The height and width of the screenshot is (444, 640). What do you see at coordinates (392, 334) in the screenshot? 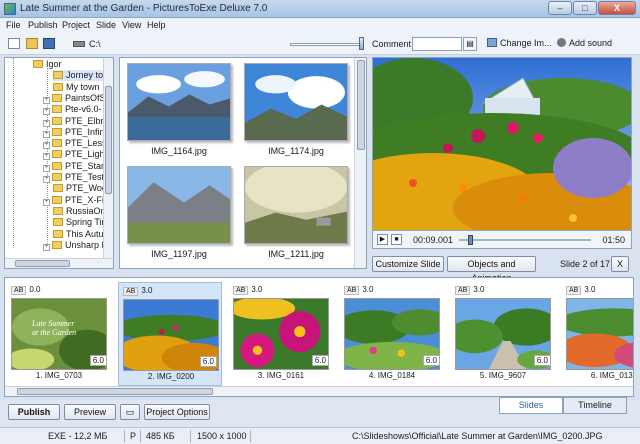
I see `slide-item: AB 3.0 6.0 4. IMG_0184` at bounding box center [392, 334].